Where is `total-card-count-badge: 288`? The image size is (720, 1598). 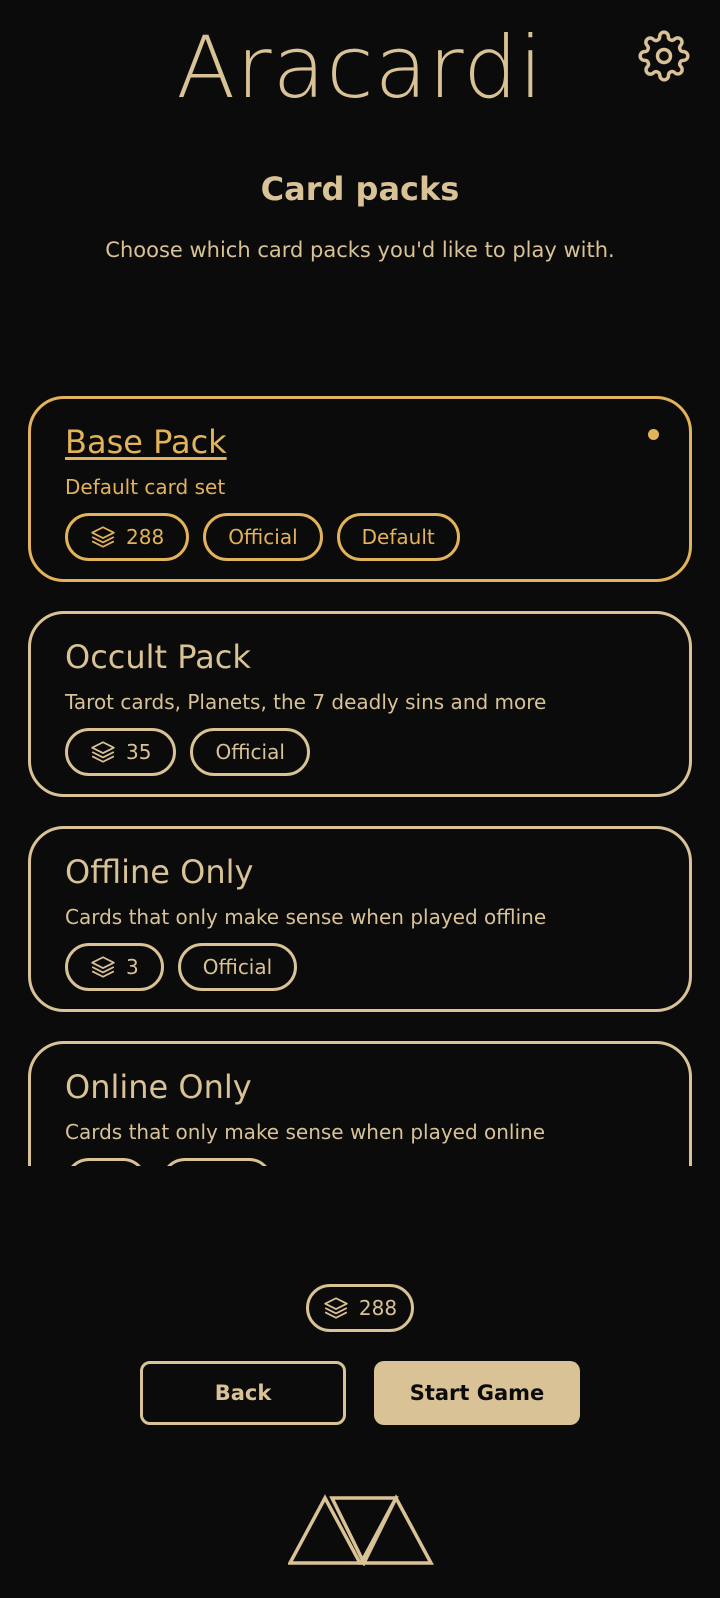 total-card-count-badge: 288 is located at coordinates (360, 1308).